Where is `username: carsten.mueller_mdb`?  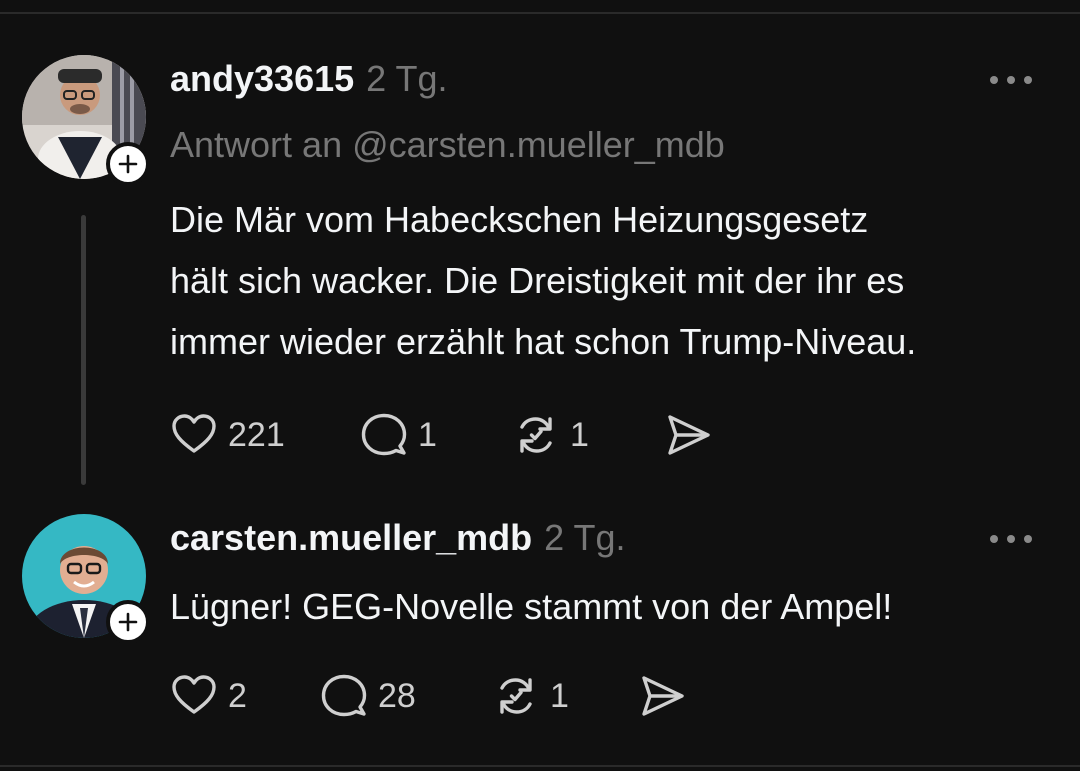 username: carsten.mueller_mdb is located at coordinates (351, 538).